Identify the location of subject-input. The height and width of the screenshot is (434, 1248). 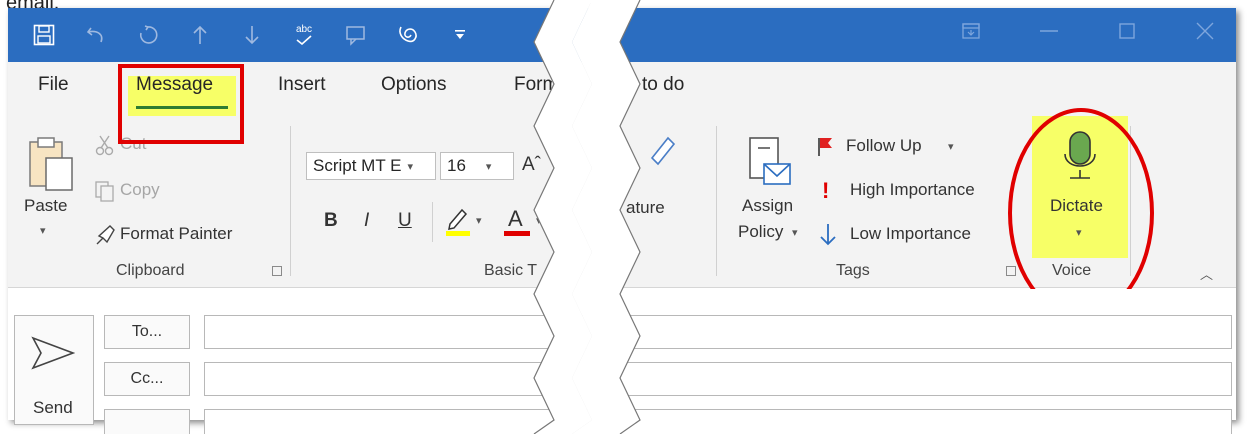
(718, 421).